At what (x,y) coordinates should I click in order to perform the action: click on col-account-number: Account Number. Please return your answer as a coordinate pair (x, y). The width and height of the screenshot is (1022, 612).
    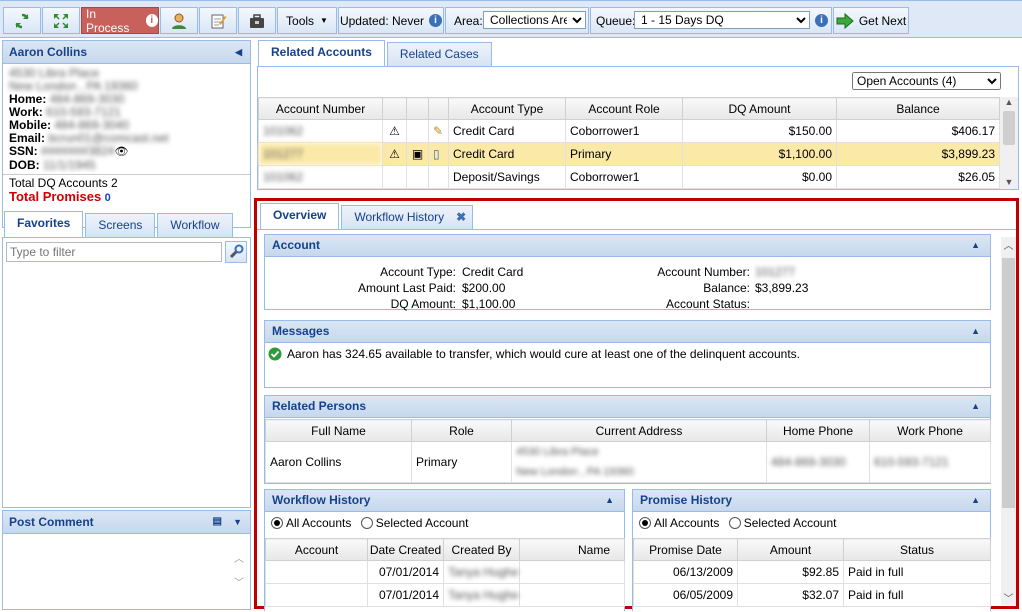
    Looking at the image, I should click on (320, 108).